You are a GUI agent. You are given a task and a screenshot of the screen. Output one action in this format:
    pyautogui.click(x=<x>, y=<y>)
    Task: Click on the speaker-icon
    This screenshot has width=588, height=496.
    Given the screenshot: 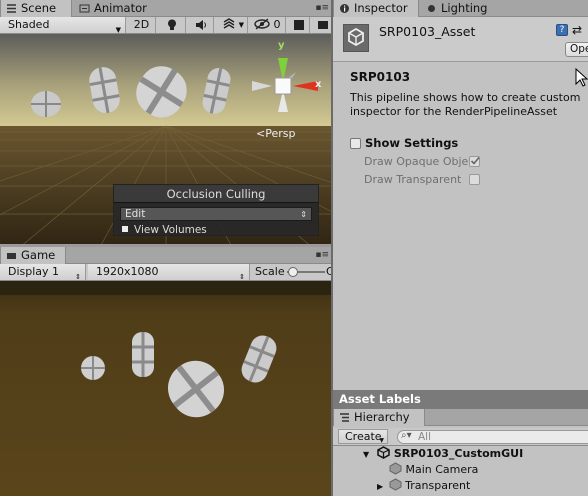 What is the action you would take?
    pyautogui.click(x=200, y=25)
    